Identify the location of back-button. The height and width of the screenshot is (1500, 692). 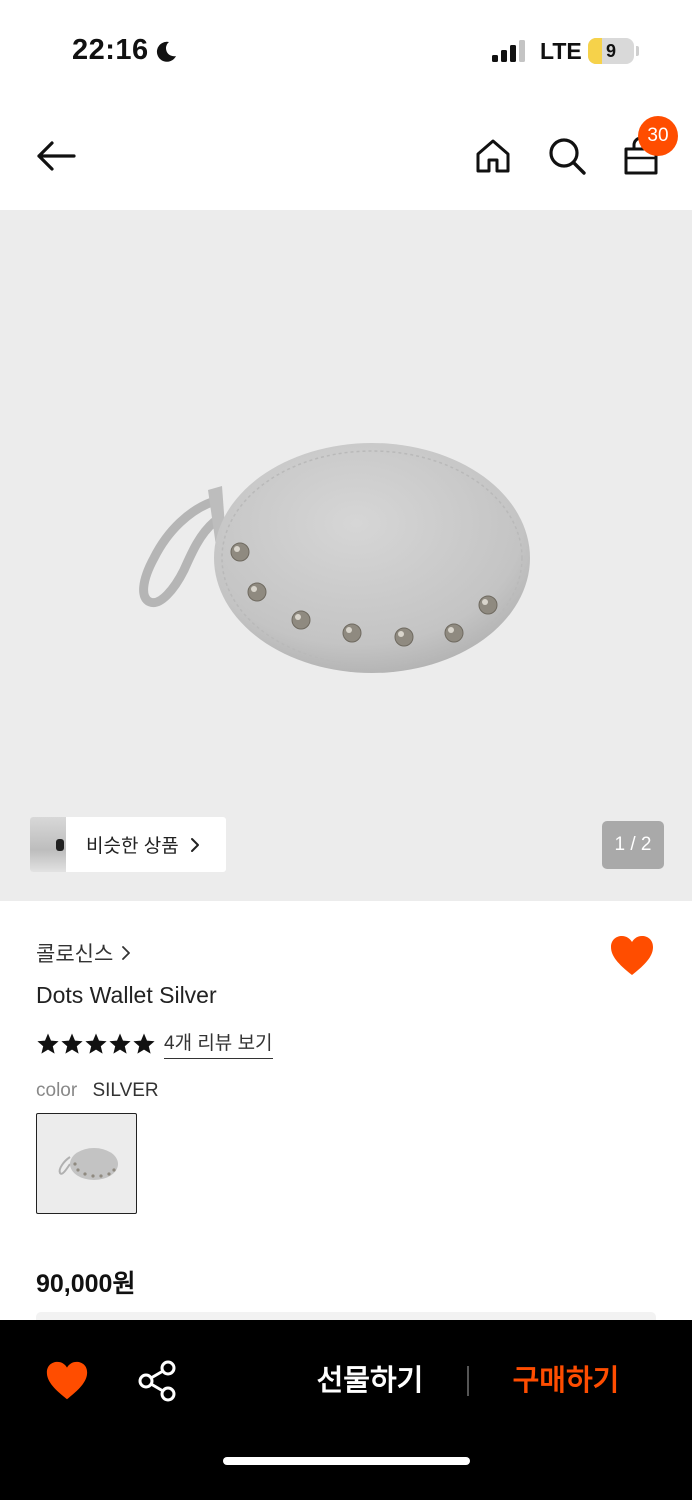
(56, 156).